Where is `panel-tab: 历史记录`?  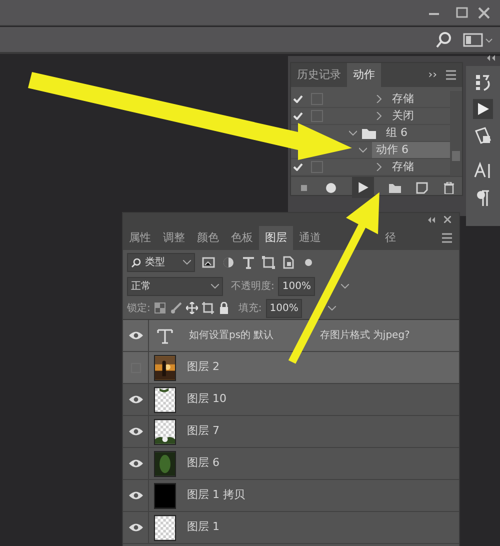
panel-tab: 历史记录 is located at coordinates (319, 75).